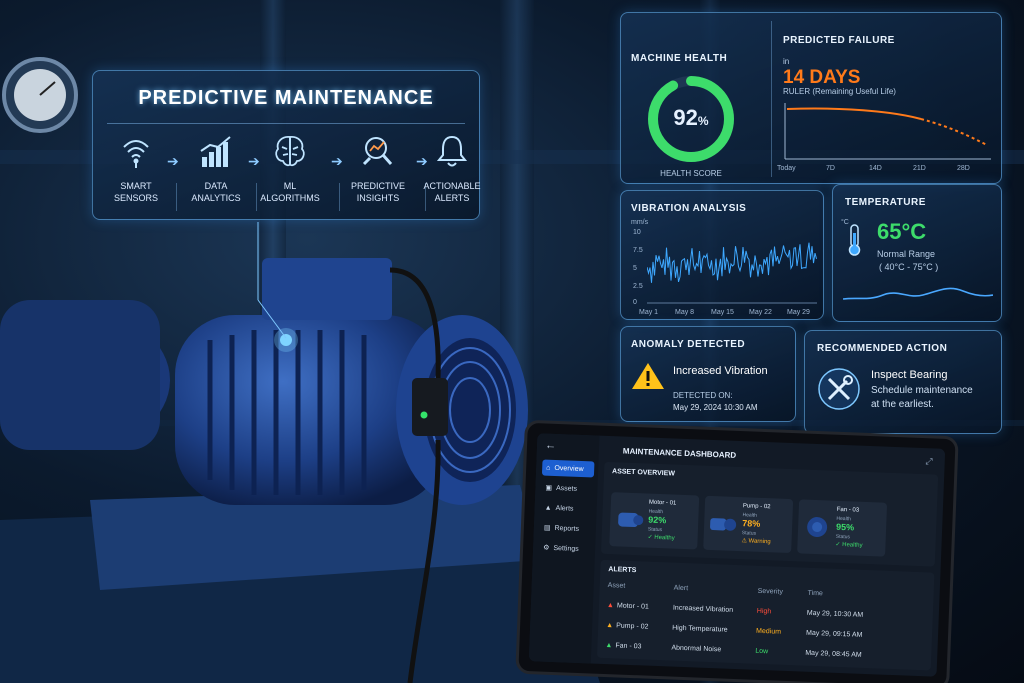  Describe the element at coordinates (637, 232) in the screenshot. I see `y-tick: 10` at that location.